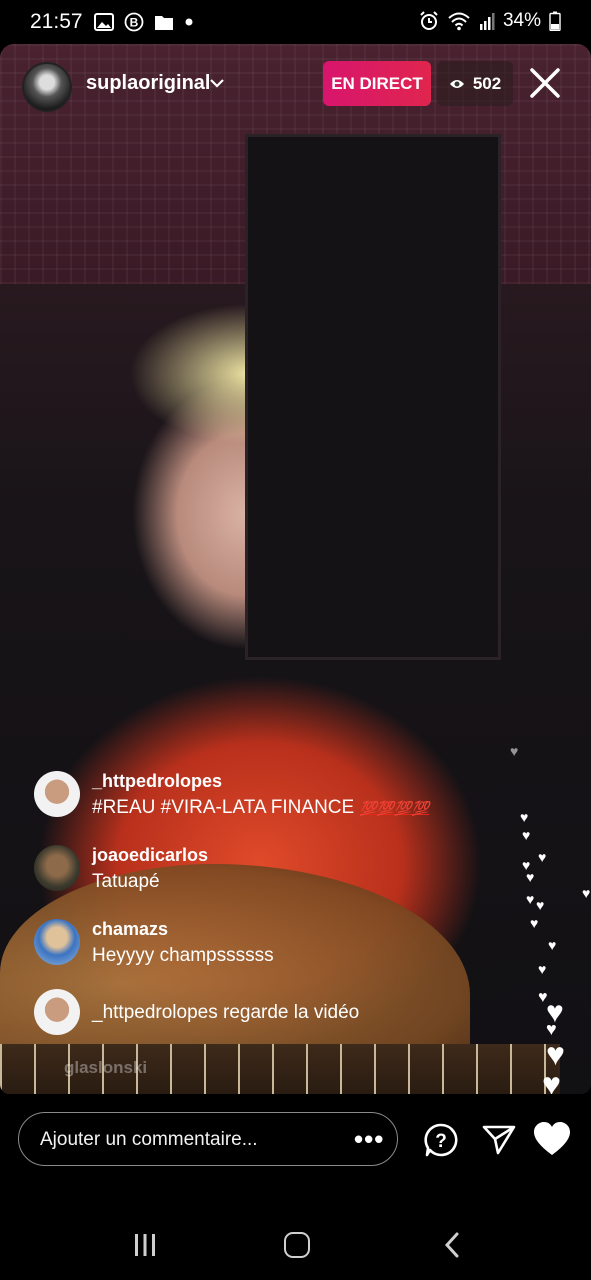  What do you see at coordinates (545, 83) in the screenshot?
I see `close-icon` at bounding box center [545, 83].